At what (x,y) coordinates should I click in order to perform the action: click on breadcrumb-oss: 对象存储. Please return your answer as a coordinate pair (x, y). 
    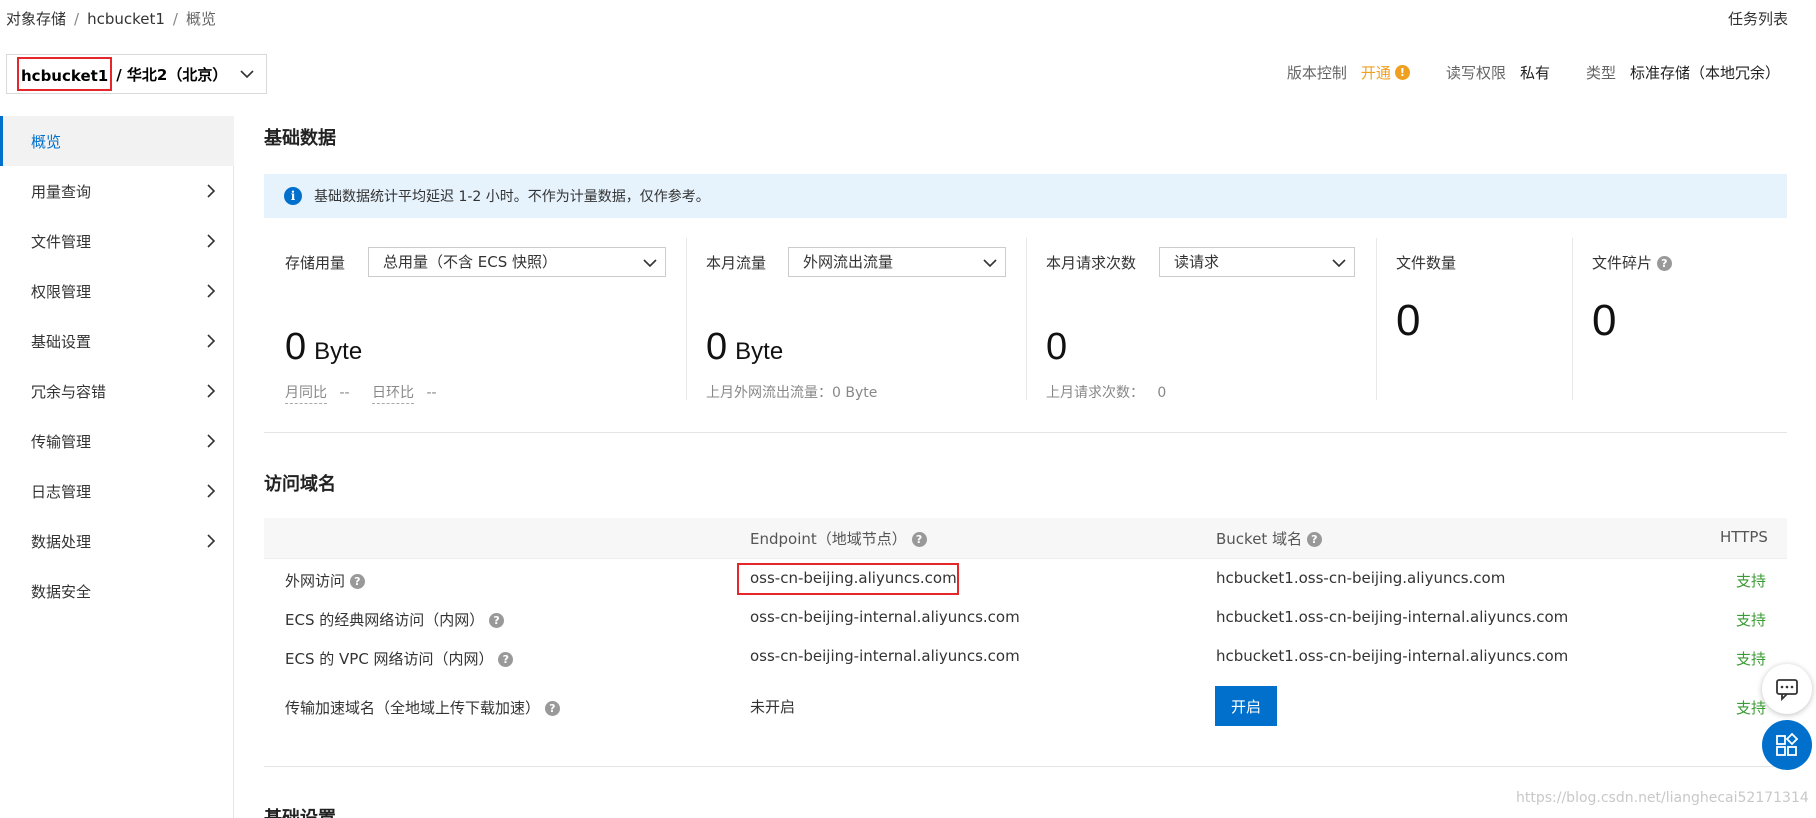
    Looking at the image, I should click on (36, 19).